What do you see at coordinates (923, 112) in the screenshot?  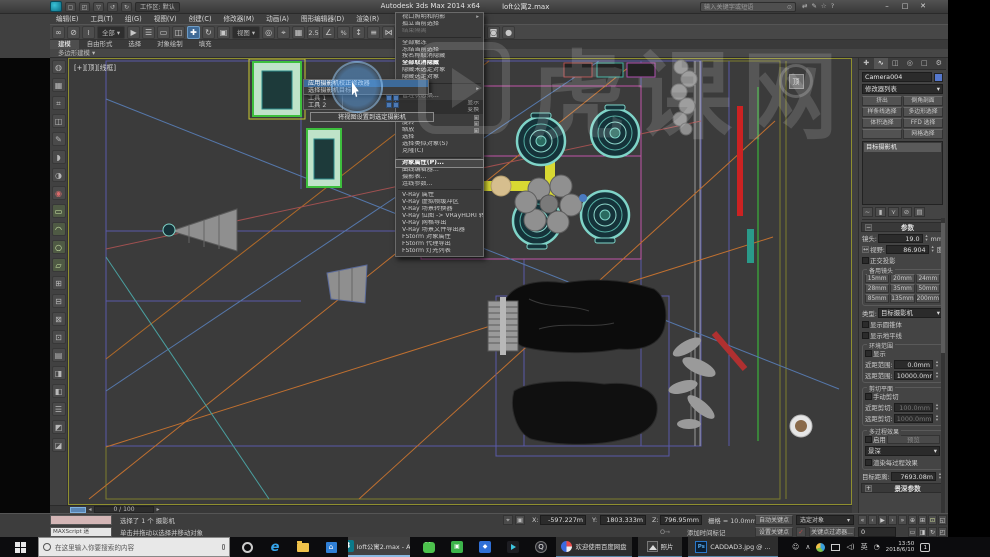 I see `modifier-button: 多边形选择` at bounding box center [923, 112].